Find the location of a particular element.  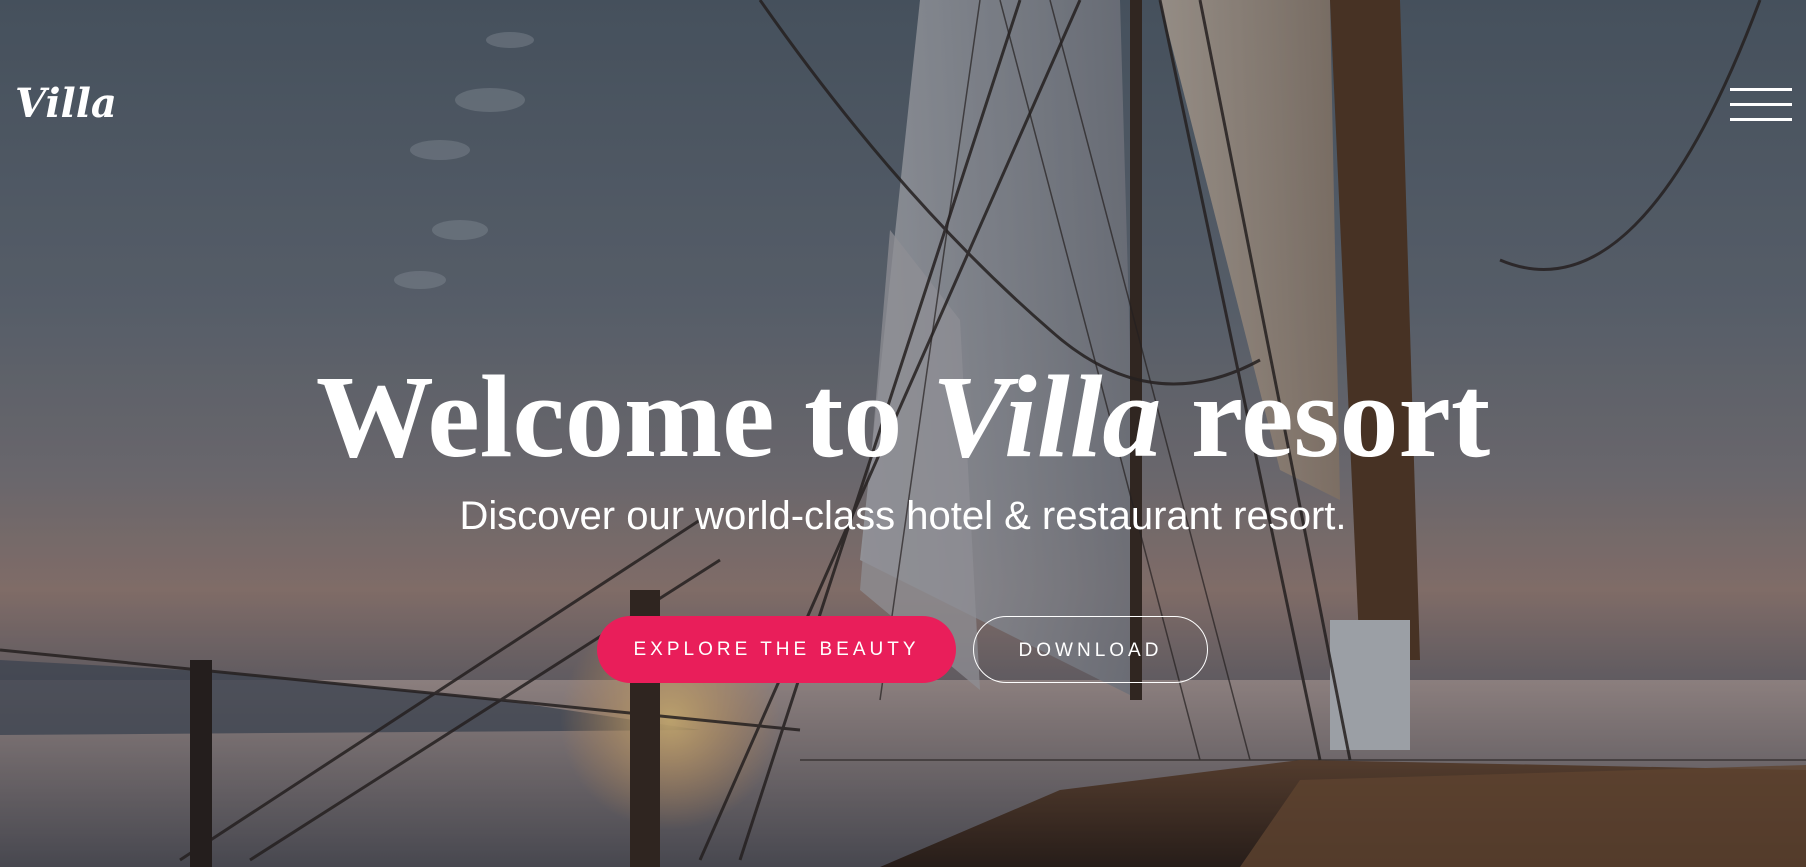

headline-text-start: Welcome to is located at coordinates (609, 416).